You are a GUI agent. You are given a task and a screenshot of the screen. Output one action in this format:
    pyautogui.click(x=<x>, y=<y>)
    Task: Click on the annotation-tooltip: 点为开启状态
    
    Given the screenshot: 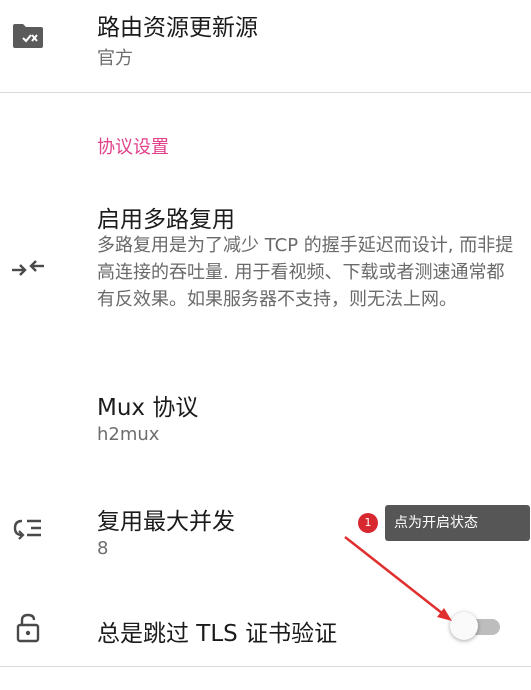 What is the action you would take?
    pyautogui.click(x=457, y=523)
    